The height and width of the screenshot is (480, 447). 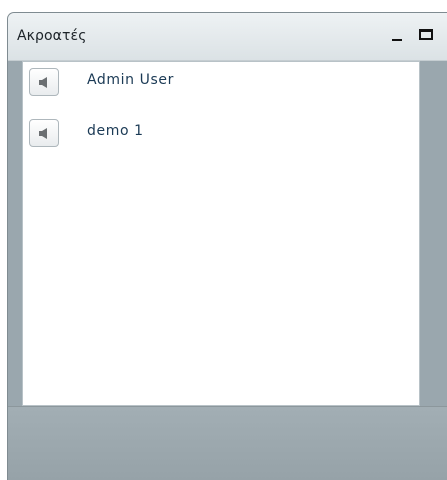 What do you see at coordinates (115, 131) in the screenshot?
I see `listener-name: demo 1` at bounding box center [115, 131].